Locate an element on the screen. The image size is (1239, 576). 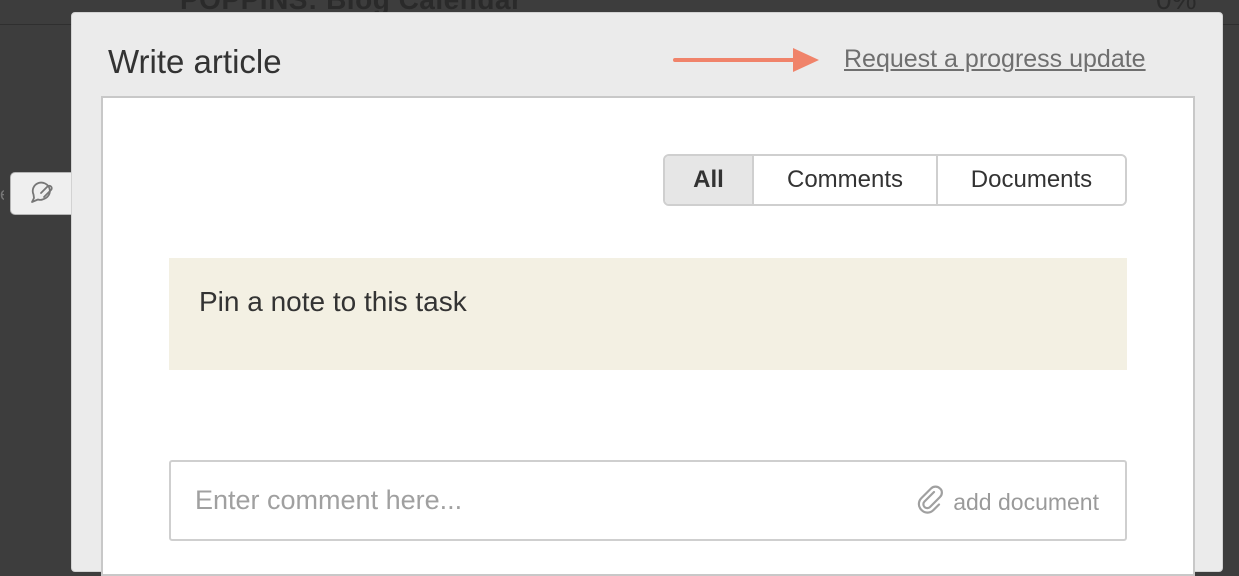
activity-filter-tabs: All Comments Documents is located at coordinates (895, 180).